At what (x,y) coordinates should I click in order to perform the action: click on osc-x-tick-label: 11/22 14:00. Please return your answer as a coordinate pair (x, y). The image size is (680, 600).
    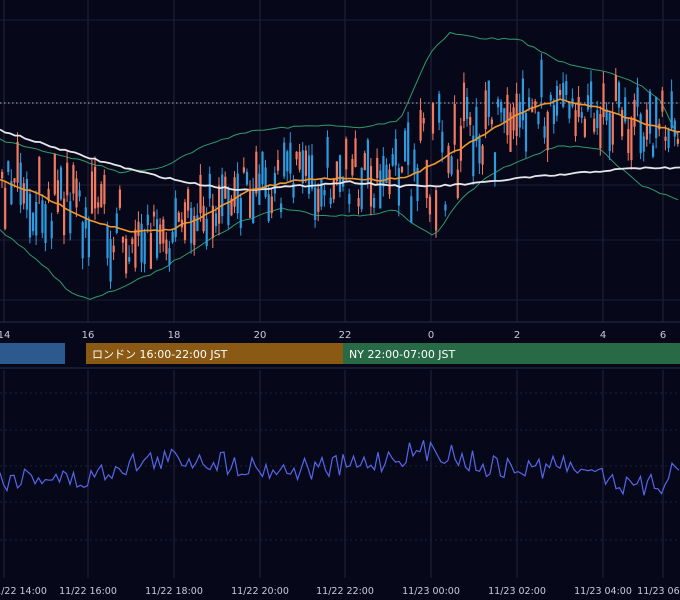
    Looking at the image, I should click on (23, 591).